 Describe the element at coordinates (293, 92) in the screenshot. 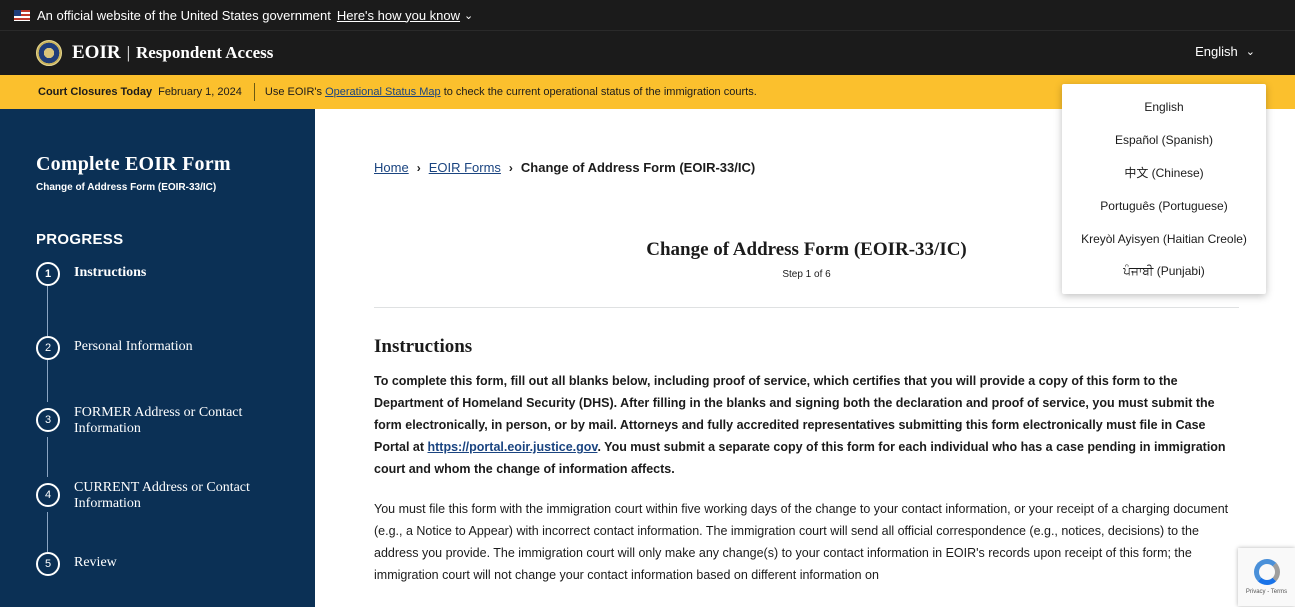

I see `alert-text-before: Use EOIR's` at that location.